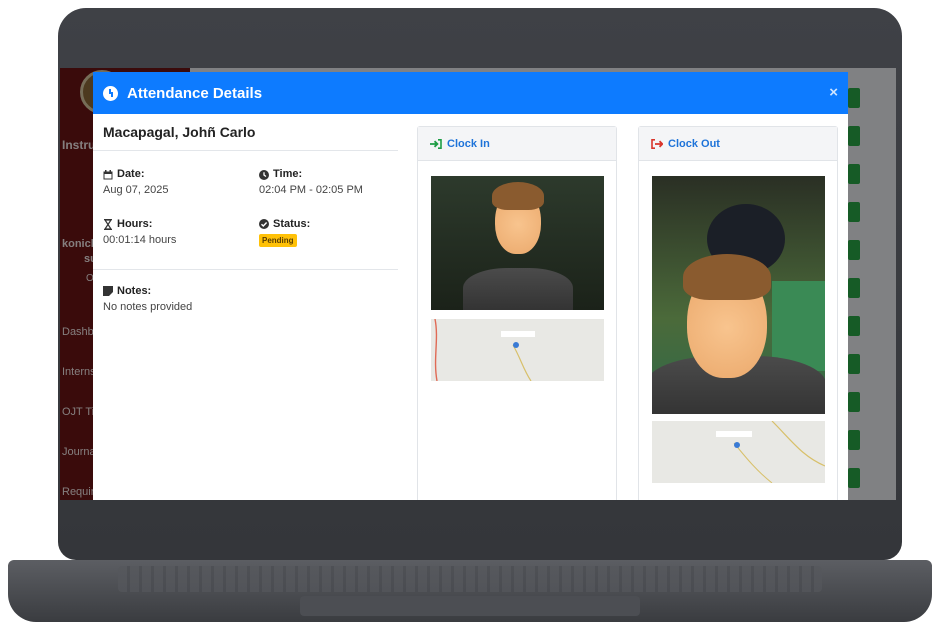 The height and width of the screenshot is (628, 940). What do you see at coordinates (833, 92) in the screenshot?
I see `close-icon: ×` at bounding box center [833, 92].